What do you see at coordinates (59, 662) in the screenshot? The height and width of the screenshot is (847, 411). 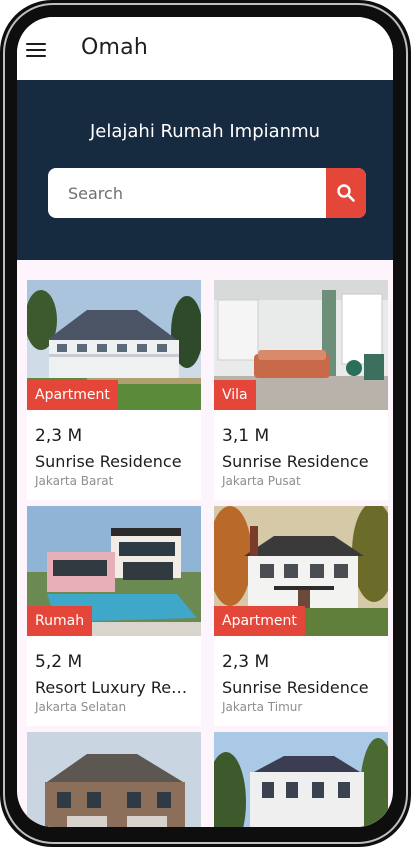 I see `property-price: 5,2 M` at bounding box center [59, 662].